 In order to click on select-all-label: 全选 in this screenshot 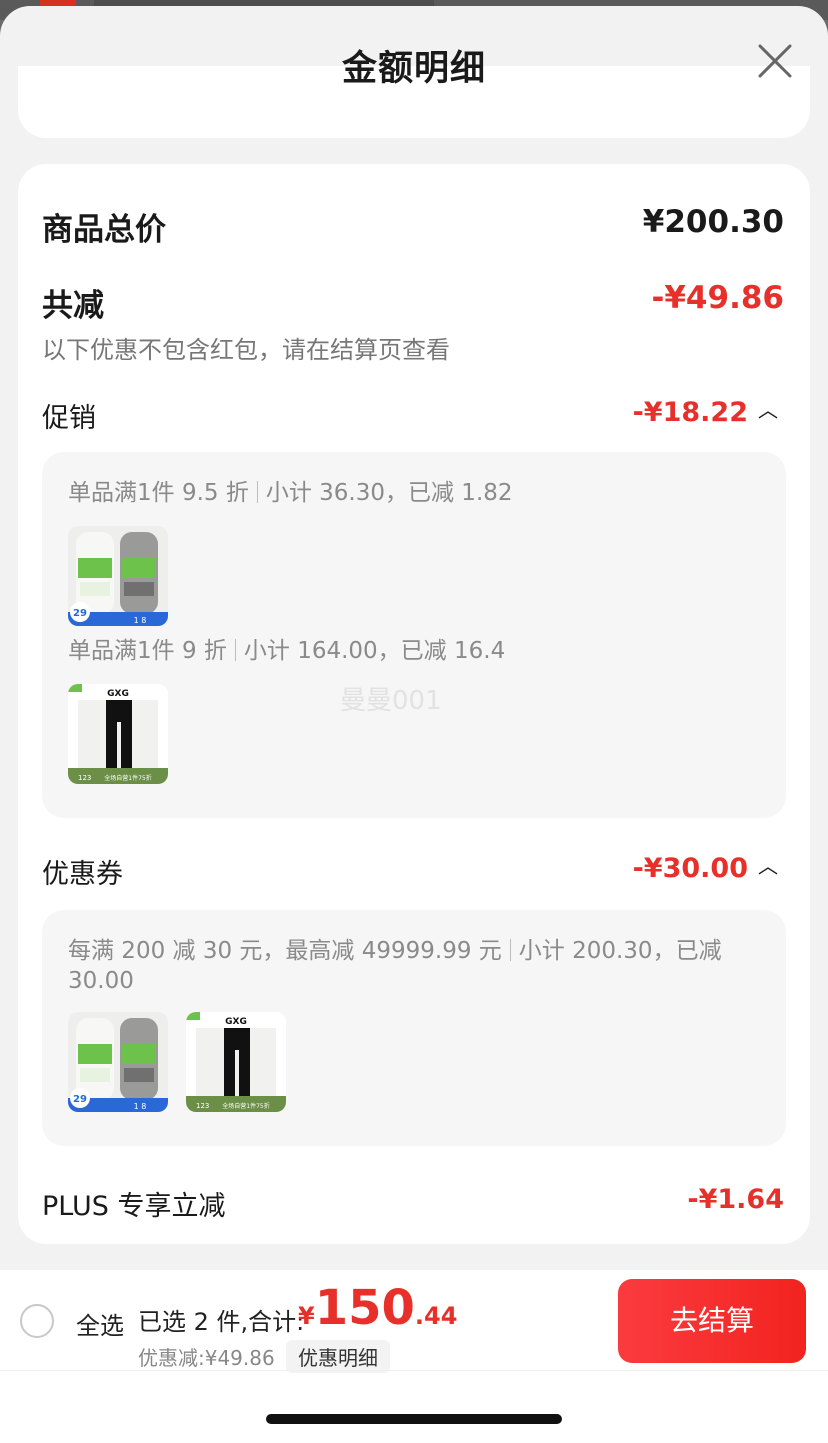, I will do `click(100, 1323)`.